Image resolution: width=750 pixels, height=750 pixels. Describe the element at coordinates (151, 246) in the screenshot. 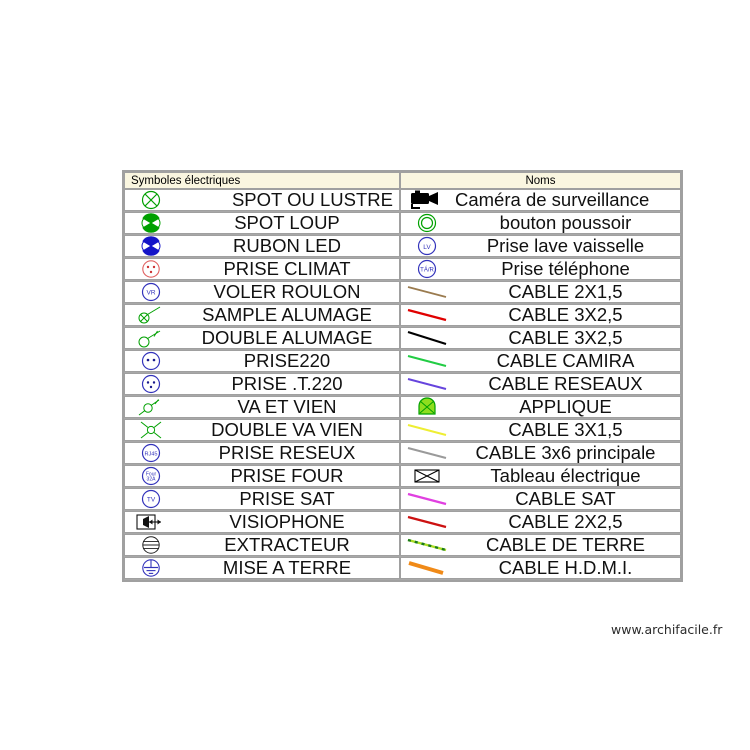

I see `rubon-led-icon` at that location.